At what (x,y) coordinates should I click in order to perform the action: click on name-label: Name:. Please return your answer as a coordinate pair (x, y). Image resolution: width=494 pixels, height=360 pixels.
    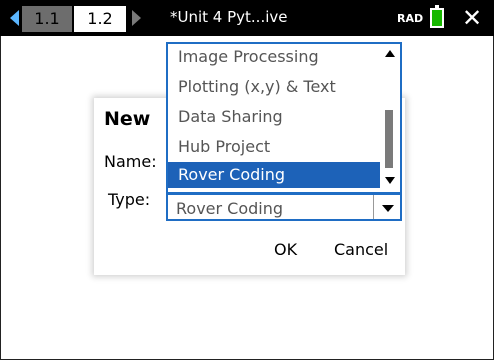
    Looking at the image, I should click on (130, 161).